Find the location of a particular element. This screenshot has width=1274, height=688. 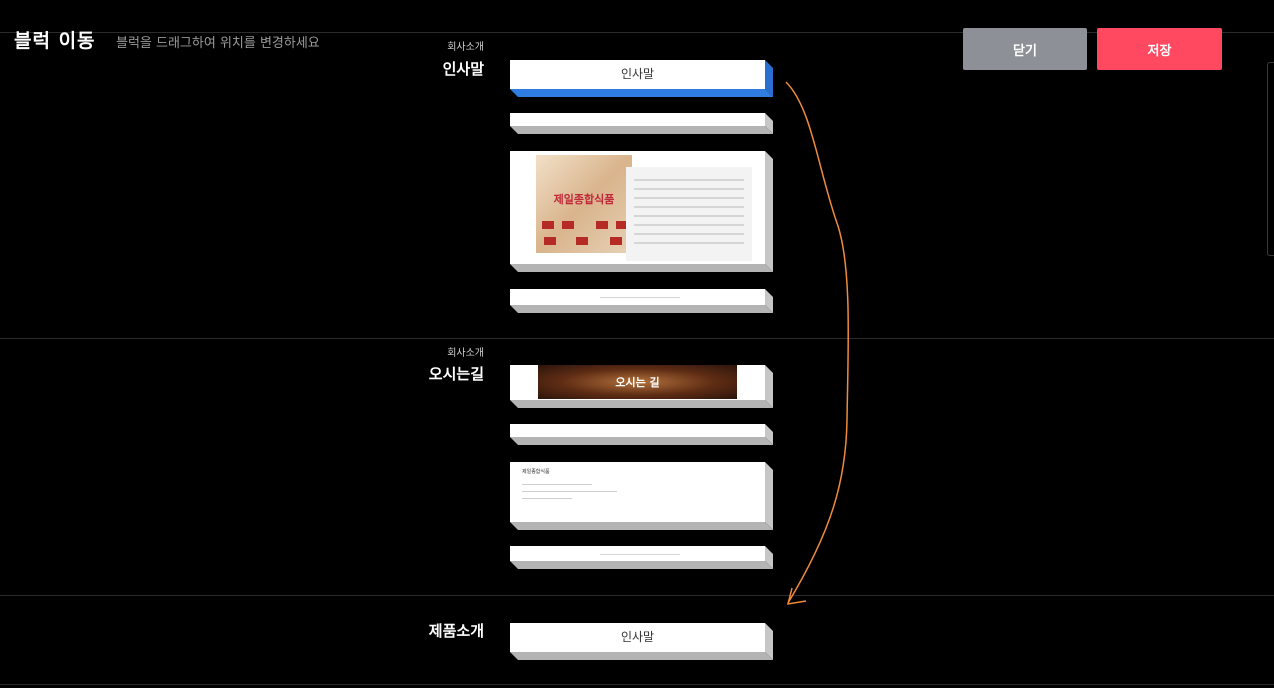

company-logo: 제일종합식품 is located at coordinates (584, 199).